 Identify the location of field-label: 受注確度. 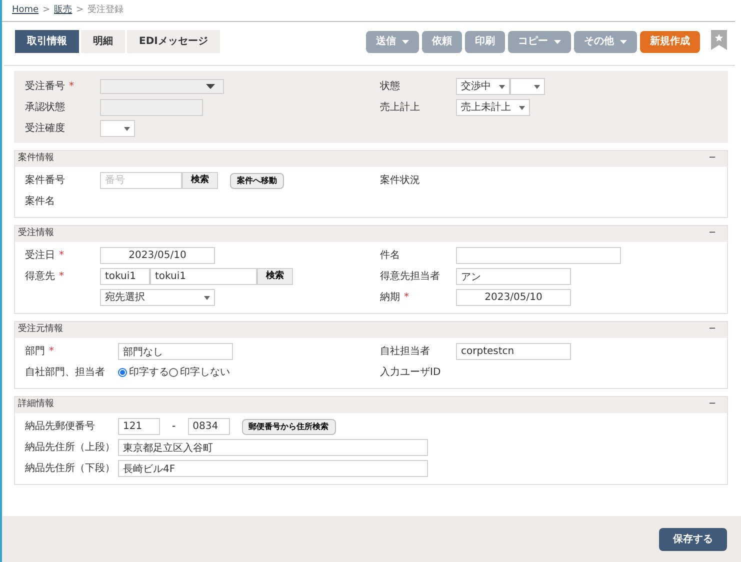
(45, 129).